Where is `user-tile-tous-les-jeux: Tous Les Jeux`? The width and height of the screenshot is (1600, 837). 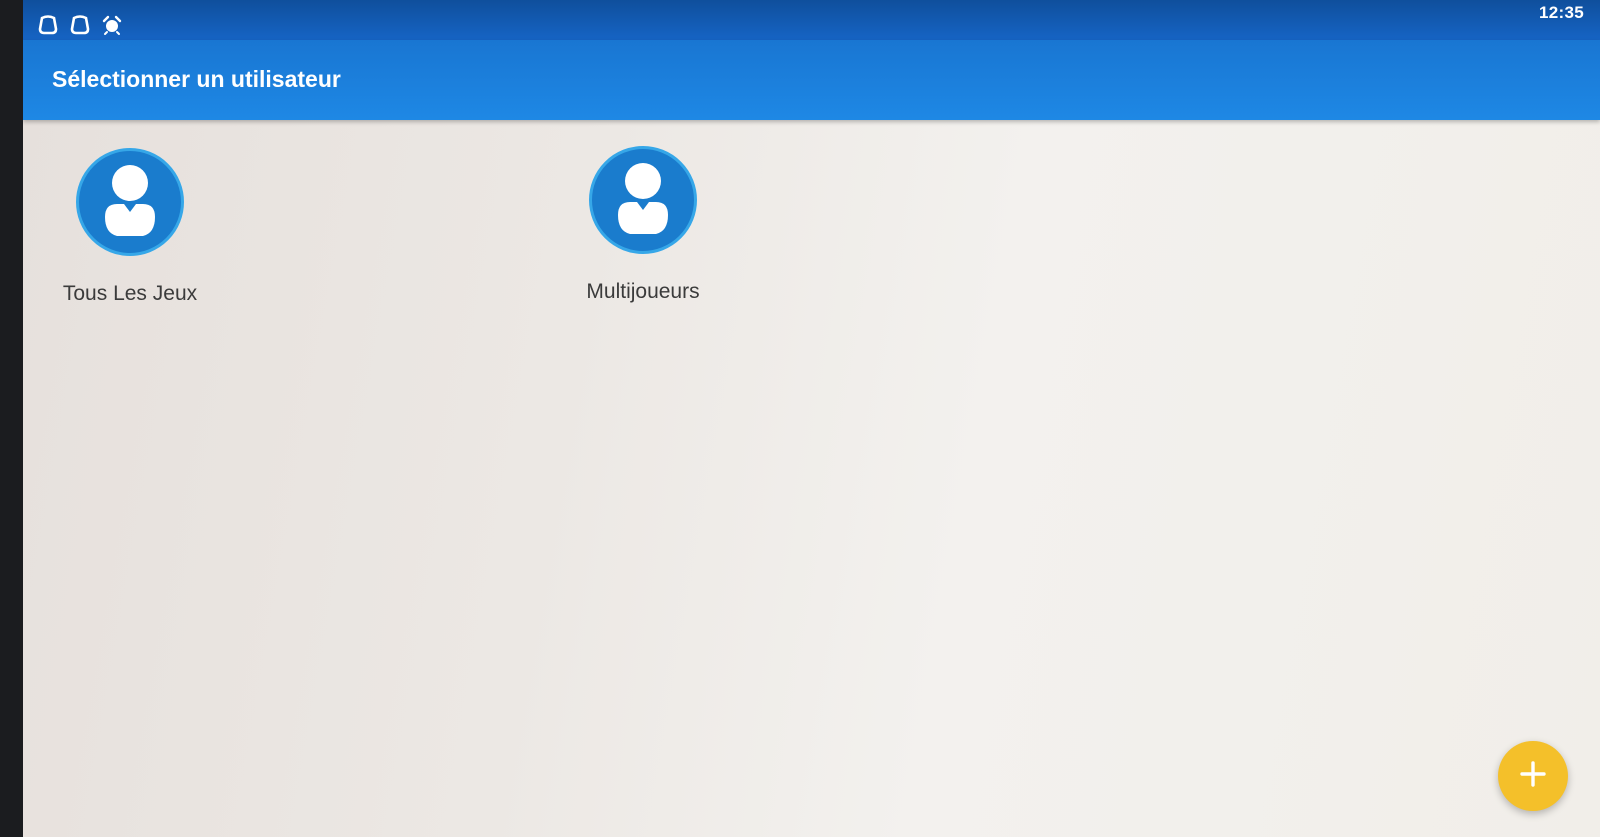 user-tile-tous-les-jeux: Tous Les Jeux is located at coordinates (130, 227).